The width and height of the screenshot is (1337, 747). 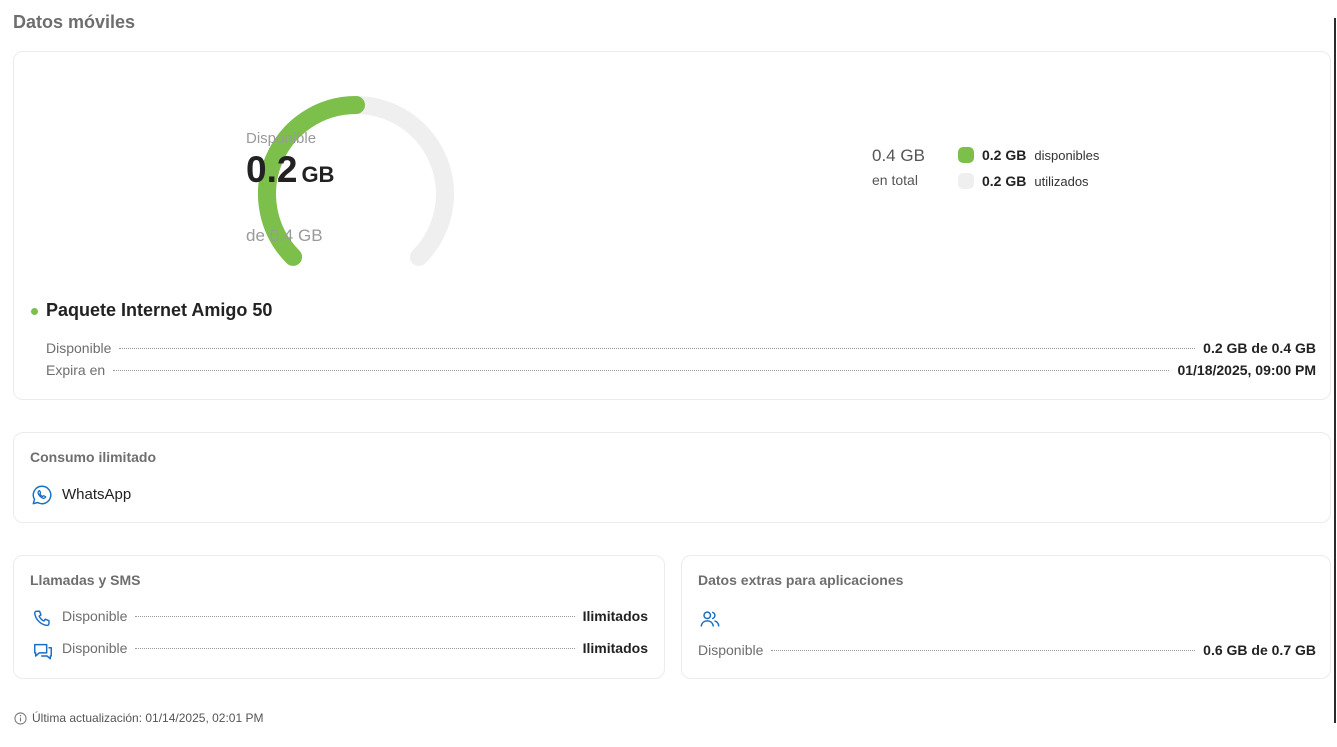 What do you see at coordinates (1259, 650) in the screenshot?
I see `row-value: 0.6 GB de 0.7 GB` at bounding box center [1259, 650].